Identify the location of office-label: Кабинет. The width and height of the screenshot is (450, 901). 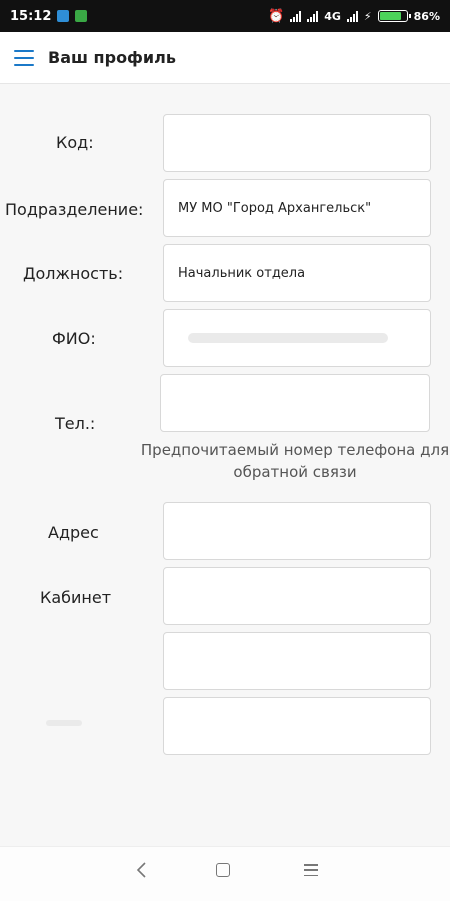
(76, 597).